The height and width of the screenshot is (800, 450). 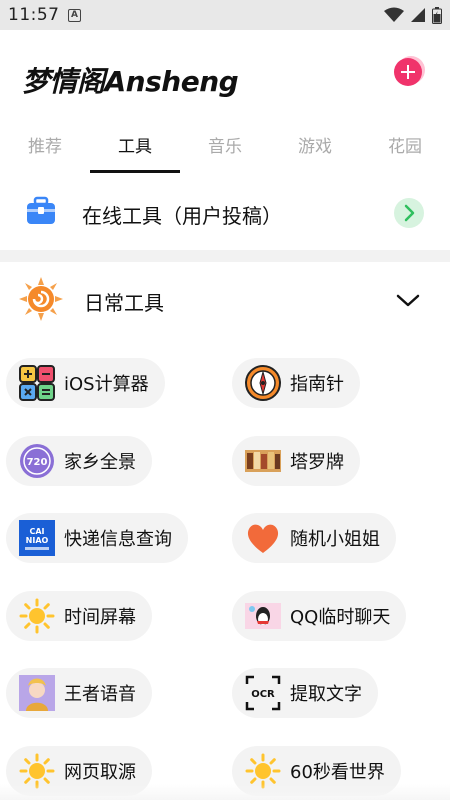 I want to click on online-tools-row: 在线工具（用户投稿）, so click(x=225, y=212).